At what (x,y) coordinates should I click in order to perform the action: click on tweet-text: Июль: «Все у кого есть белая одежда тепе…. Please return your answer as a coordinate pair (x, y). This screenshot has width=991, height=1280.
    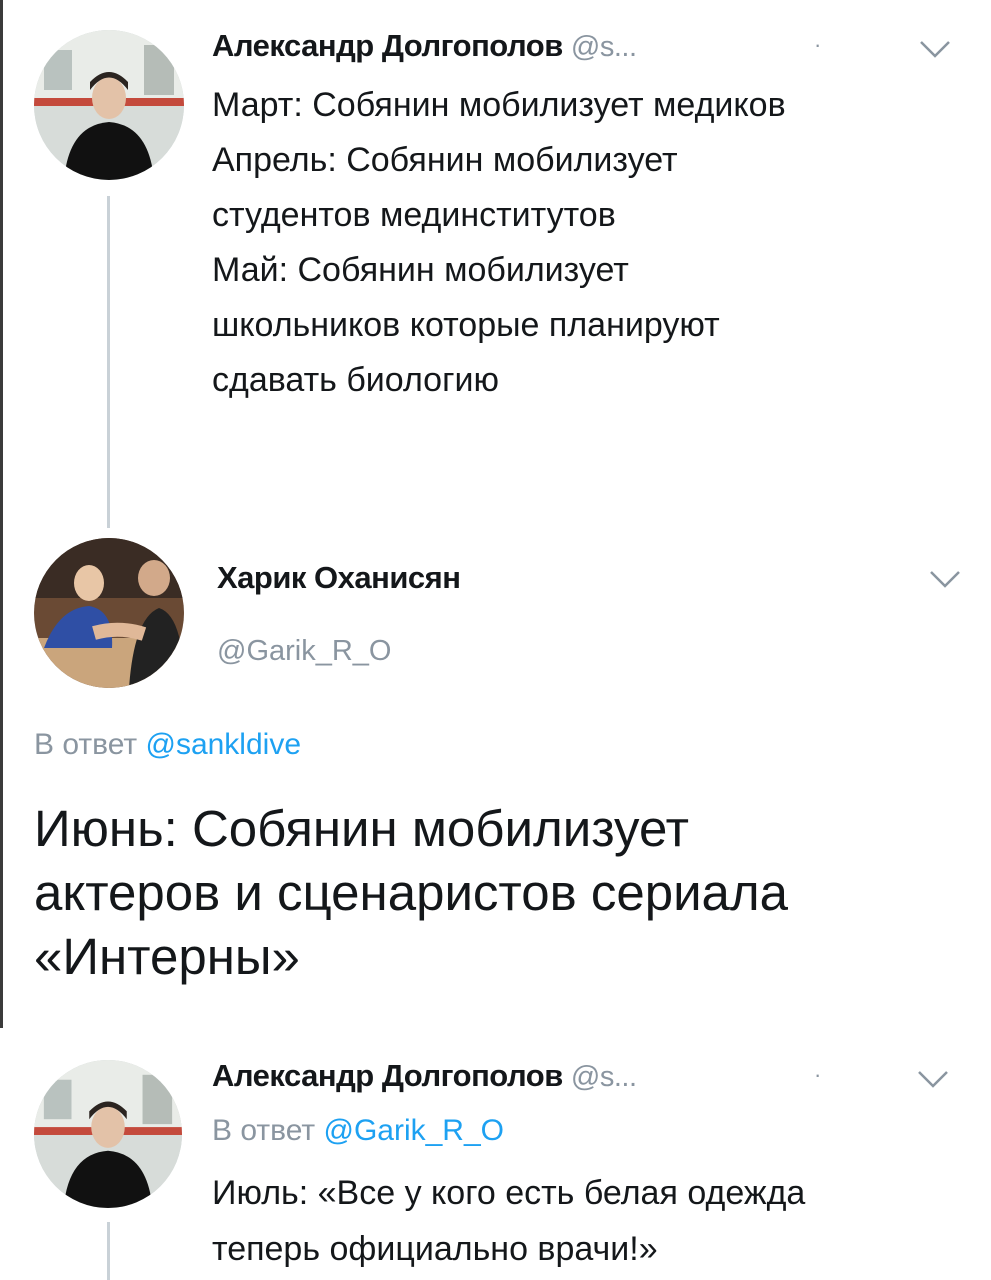
    Looking at the image, I should click on (509, 1221).